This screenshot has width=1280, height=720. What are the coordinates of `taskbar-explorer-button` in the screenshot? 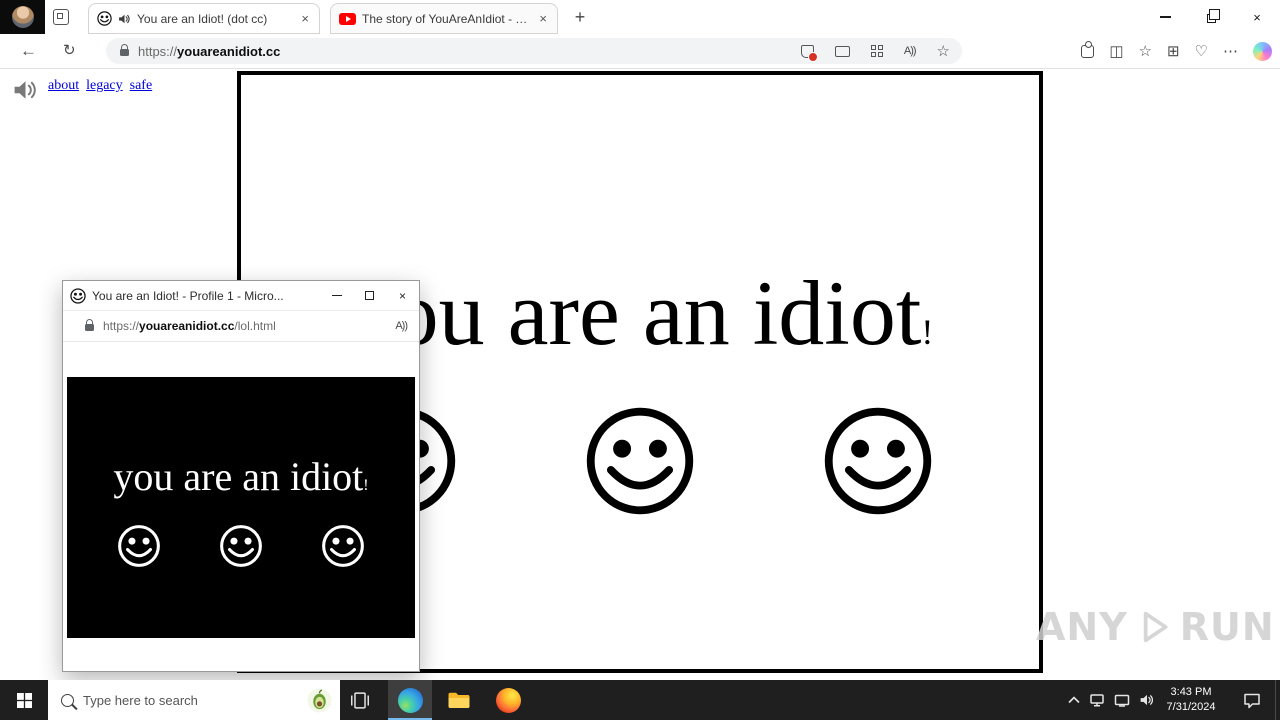 It's located at (459, 700).